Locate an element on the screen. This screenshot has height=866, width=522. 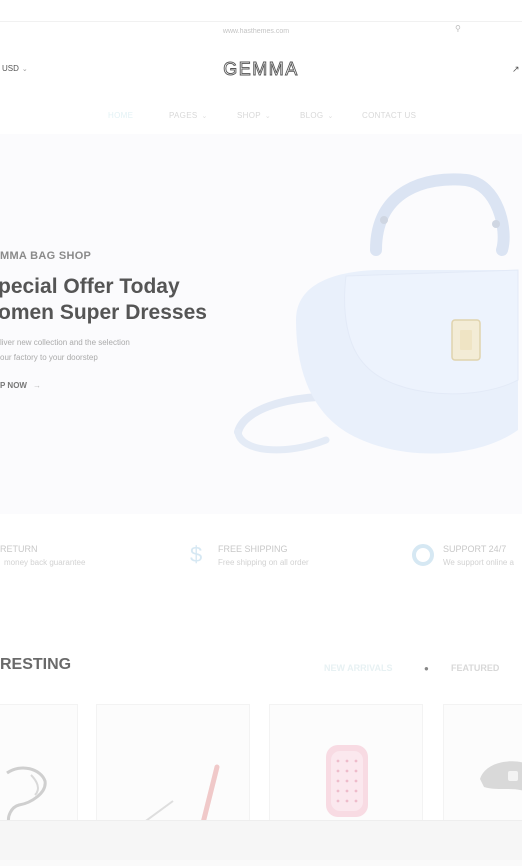
hero-description-line1: liver new collection and the selection is located at coordinates (65, 342).